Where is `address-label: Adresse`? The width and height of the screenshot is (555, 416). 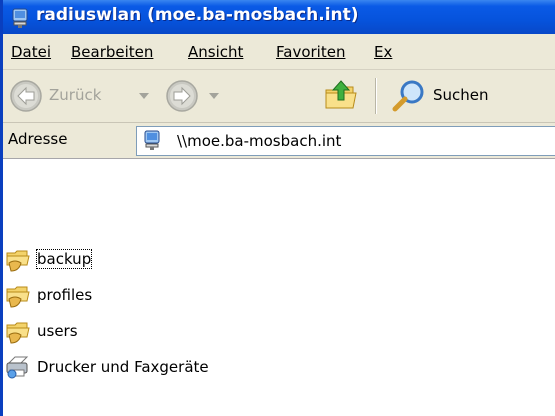 address-label: Adresse is located at coordinates (38, 139).